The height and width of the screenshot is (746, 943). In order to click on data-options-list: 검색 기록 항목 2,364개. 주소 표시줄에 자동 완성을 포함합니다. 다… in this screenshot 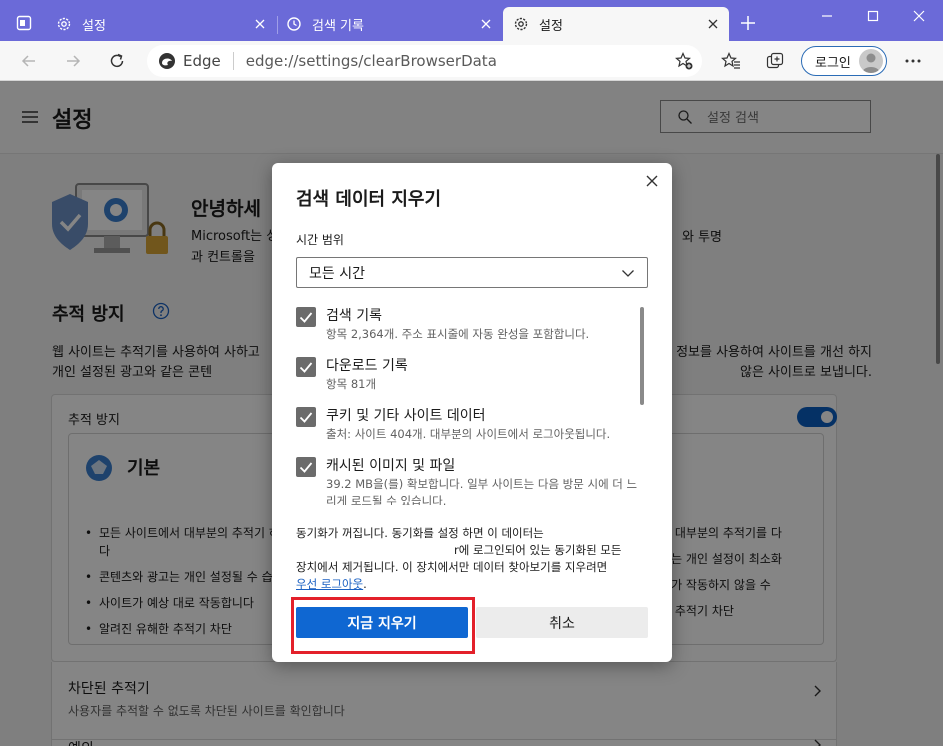, I will do `click(472, 405)`.